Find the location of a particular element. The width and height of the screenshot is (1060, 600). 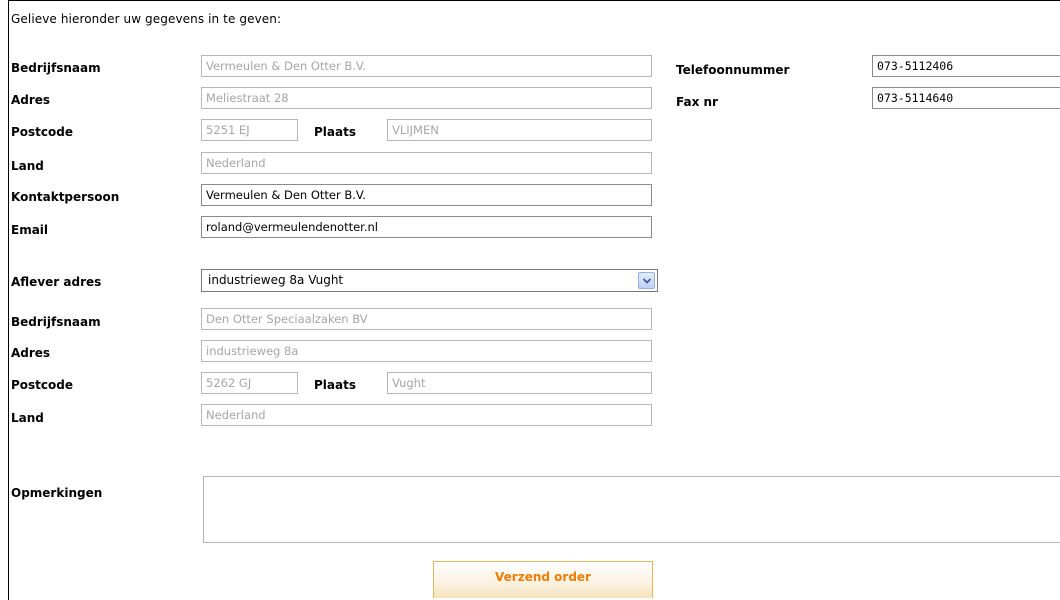

aflever-adres-selected: industrieweg 8a Vught is located at coordinates (276, 280).